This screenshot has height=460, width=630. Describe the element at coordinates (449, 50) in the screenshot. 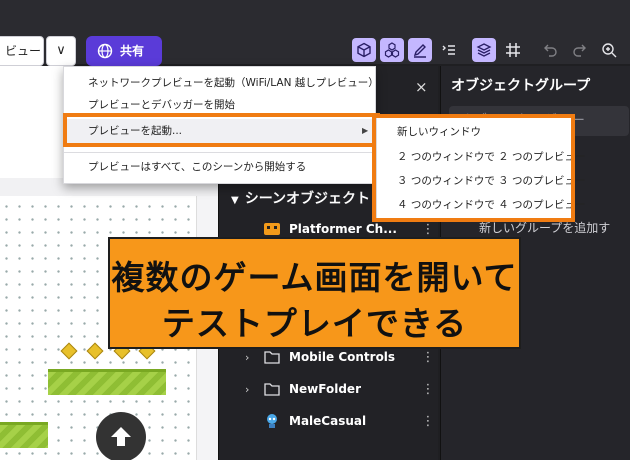

I see `properties-icon` at that location.